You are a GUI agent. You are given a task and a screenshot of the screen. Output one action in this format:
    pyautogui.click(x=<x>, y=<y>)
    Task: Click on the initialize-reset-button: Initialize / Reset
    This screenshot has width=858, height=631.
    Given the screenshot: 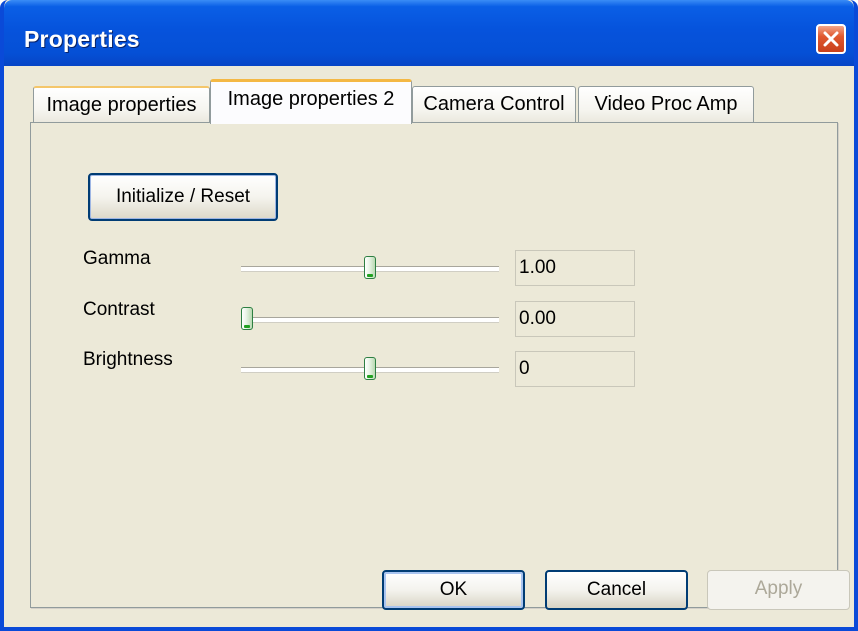 What is the action you would take?
    pyautogui.click(x=183, y=197)
    